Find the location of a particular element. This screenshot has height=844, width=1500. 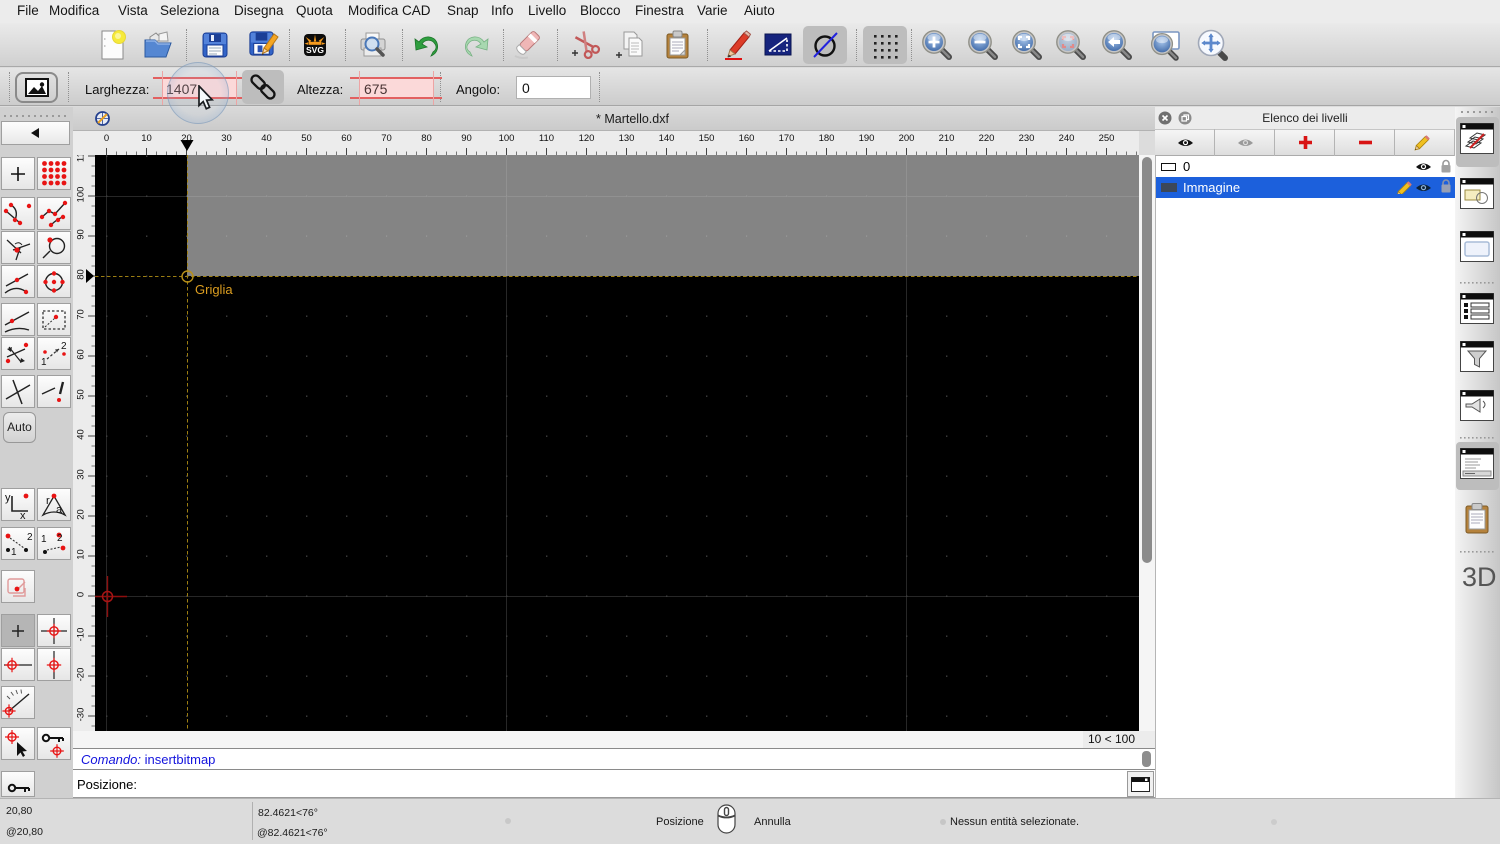

svg-text: SVG is located at coordinates (315, 50).